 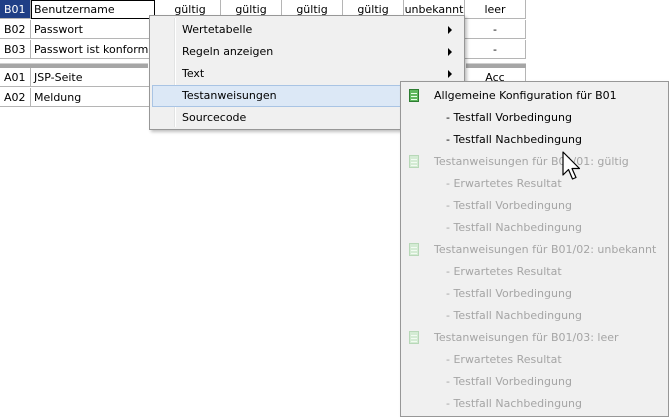 What do you see at coordinates (214, 117) in the screenshot?
I see `menu-item-label: Sourcecode` at bounding box center [214, 117].